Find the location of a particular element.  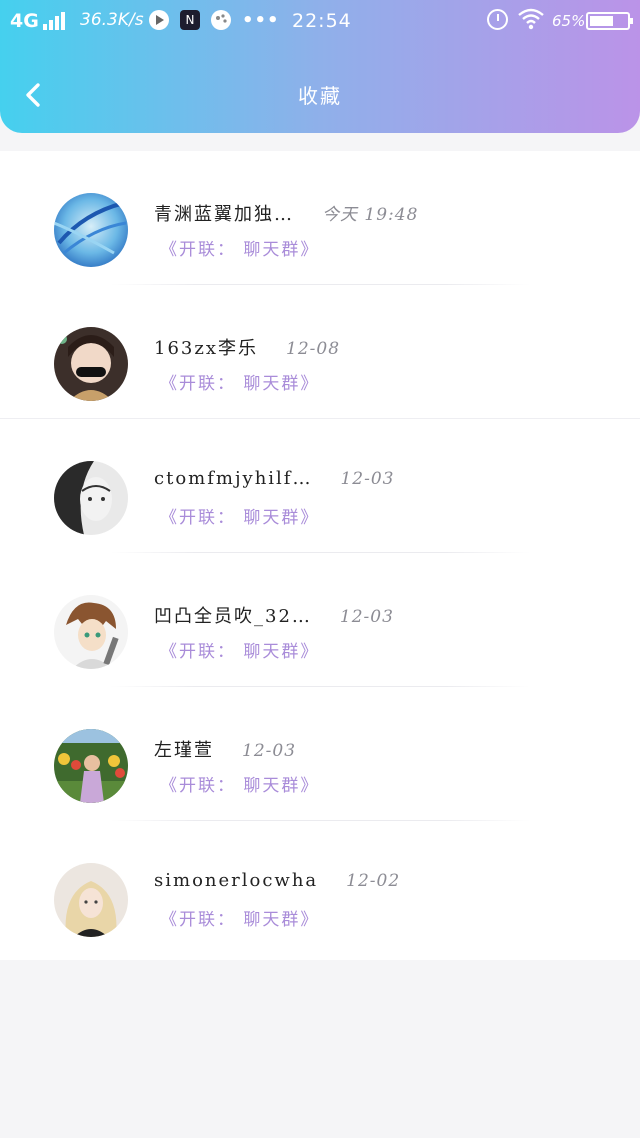

contact-name: simonerlocwha is located at coordinates (236, 880).